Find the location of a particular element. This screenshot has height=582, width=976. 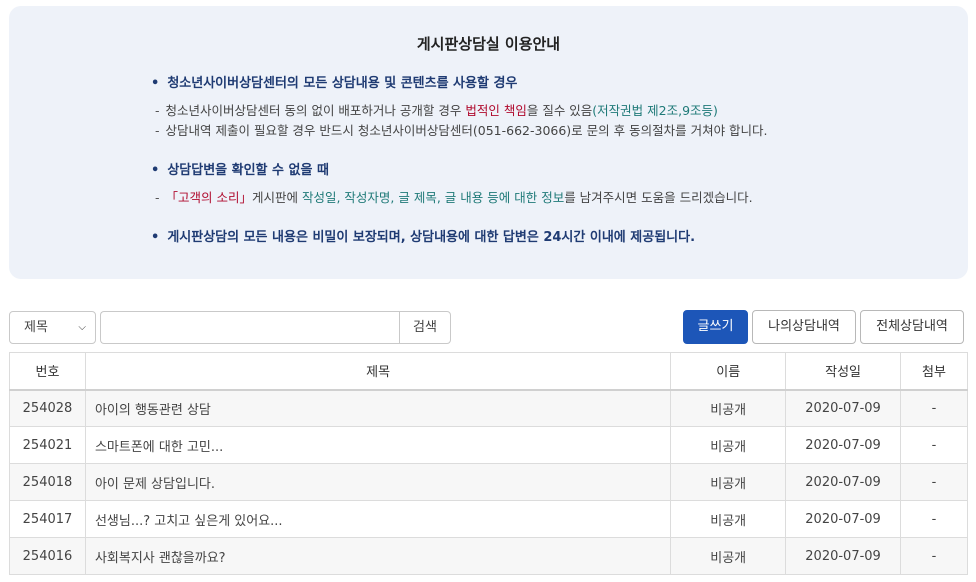

header-number: 번호 is located at coordinates (47, 371).